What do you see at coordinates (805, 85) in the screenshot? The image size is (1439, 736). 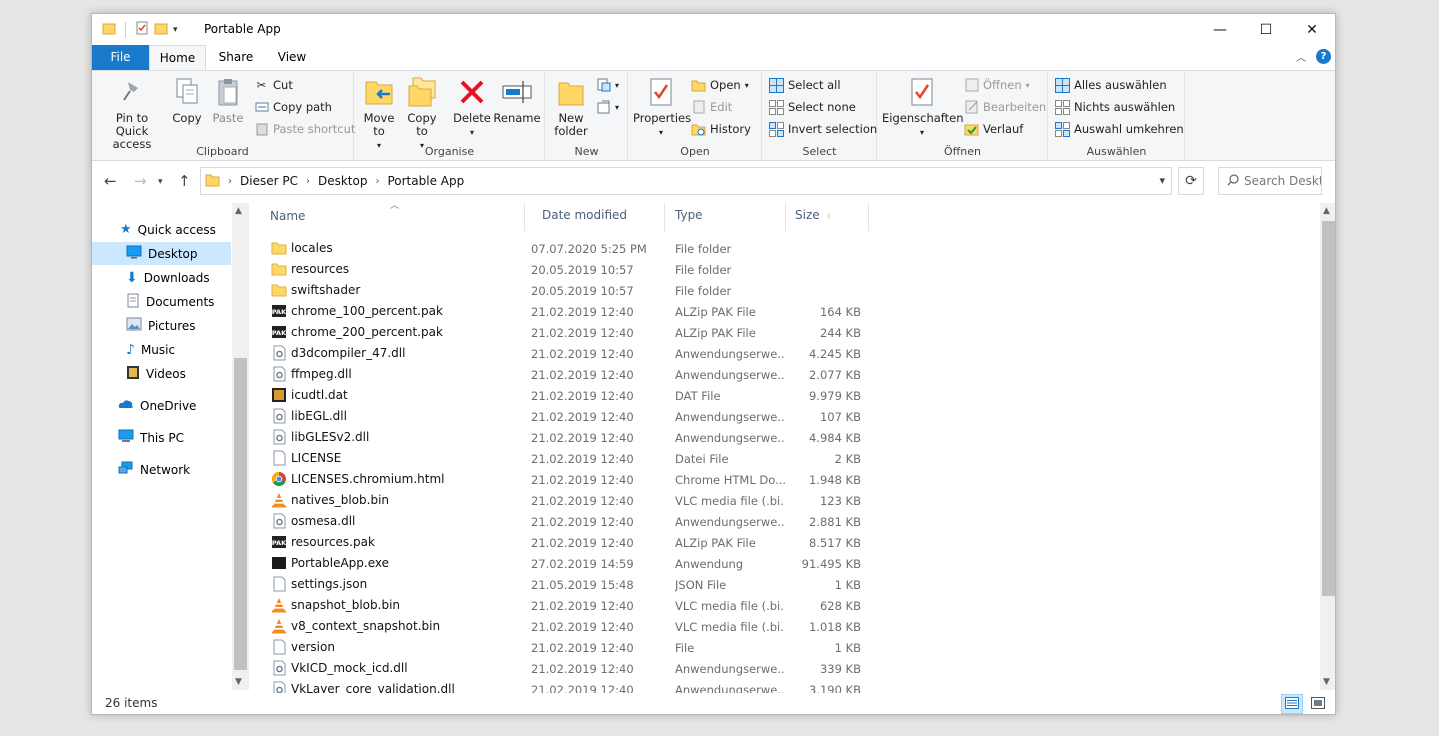 I see `select-all-button: Select all` at bounding box center [805, 85].